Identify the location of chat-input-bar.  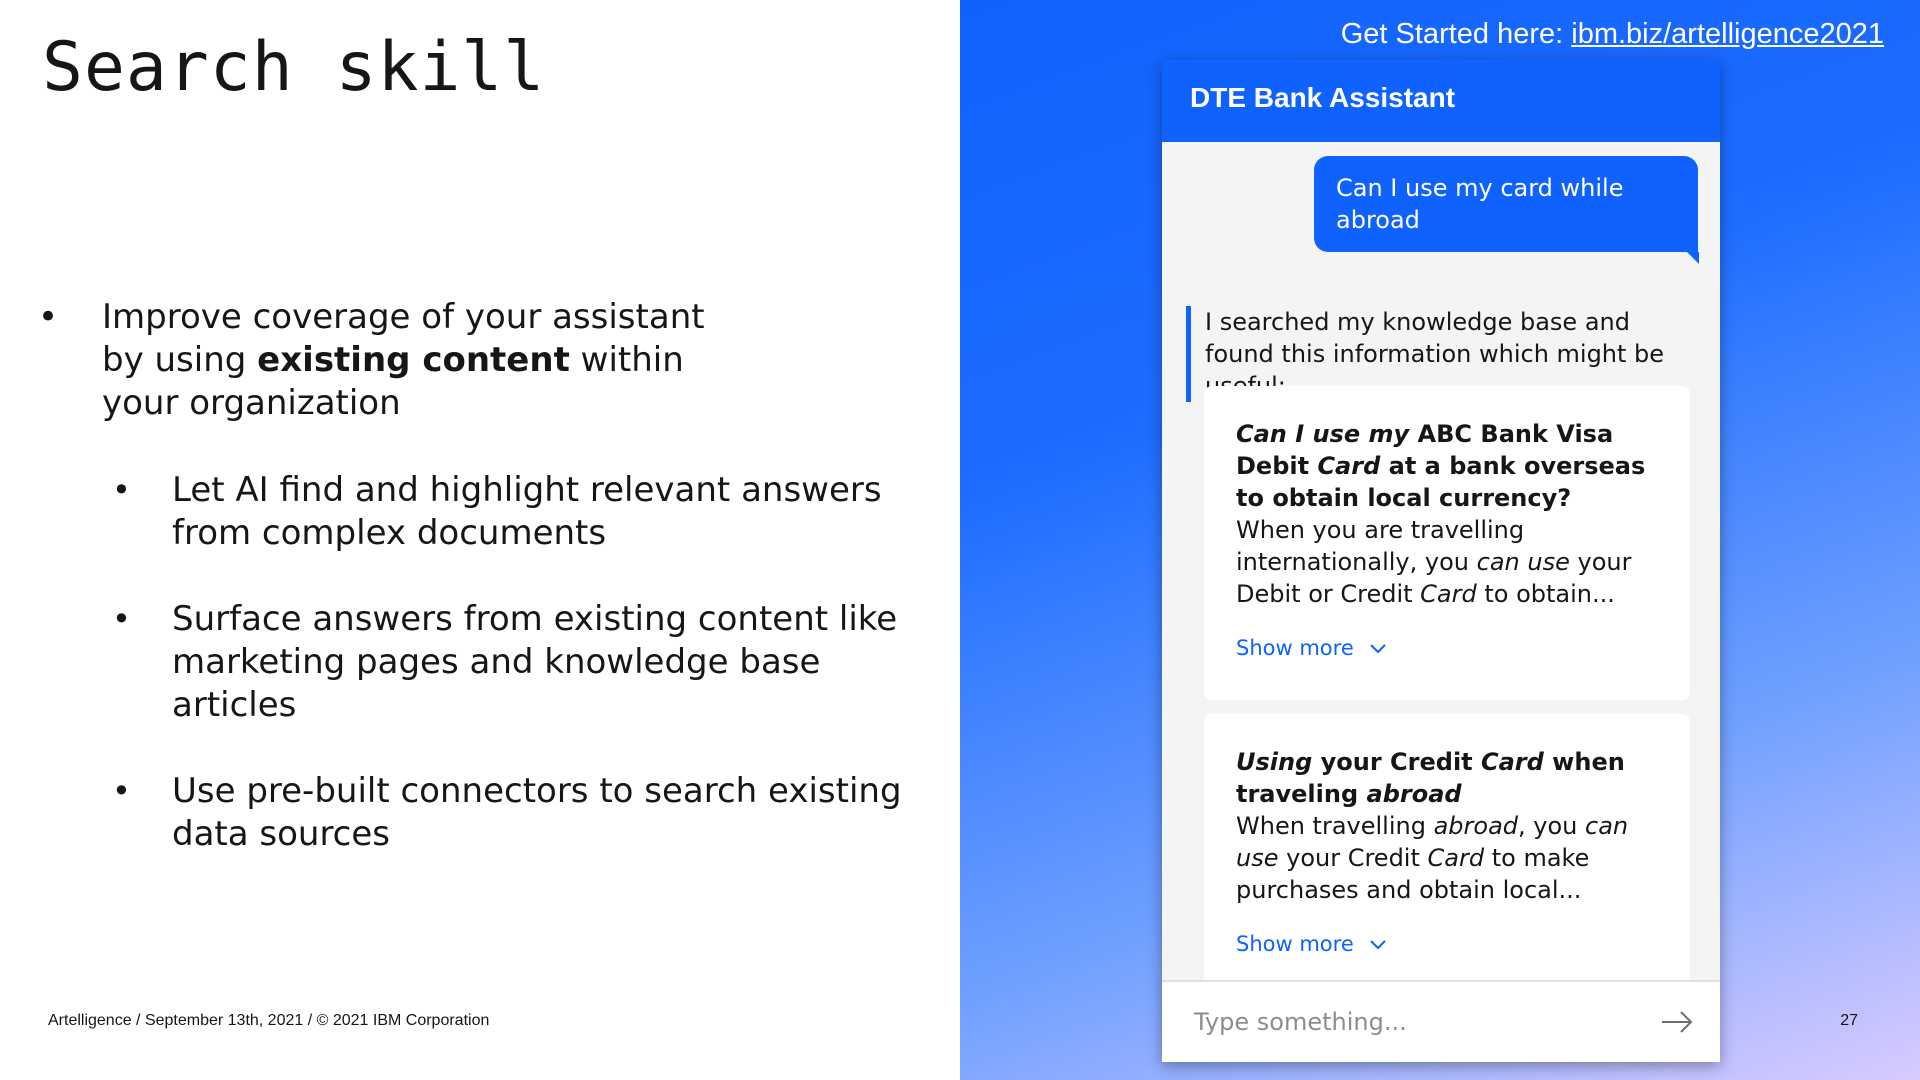
(1441, 1021).